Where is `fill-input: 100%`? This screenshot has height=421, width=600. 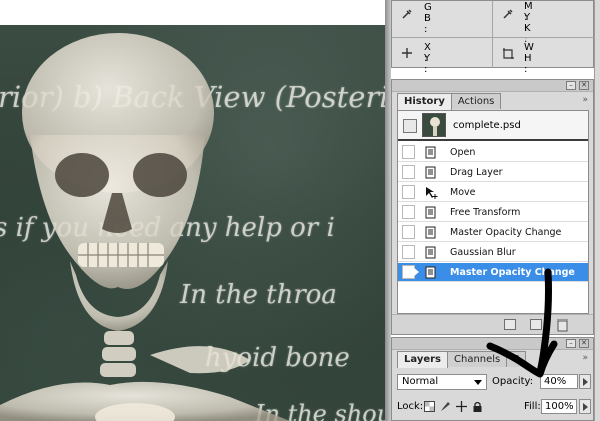 fill-input: 100% is located at coordinates (559, 406).